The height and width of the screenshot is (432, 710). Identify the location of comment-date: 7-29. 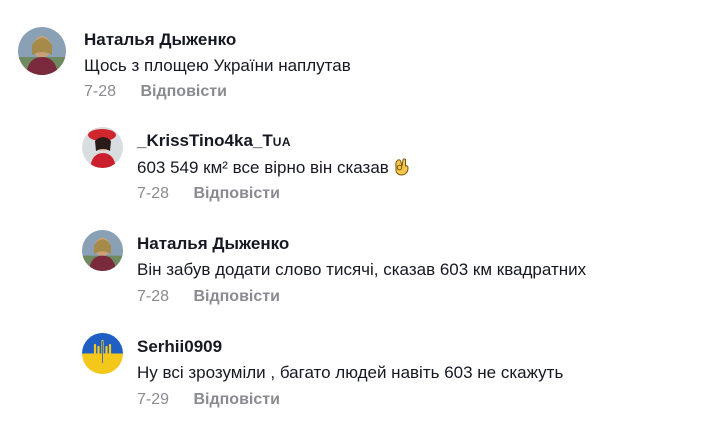
(153, 399).